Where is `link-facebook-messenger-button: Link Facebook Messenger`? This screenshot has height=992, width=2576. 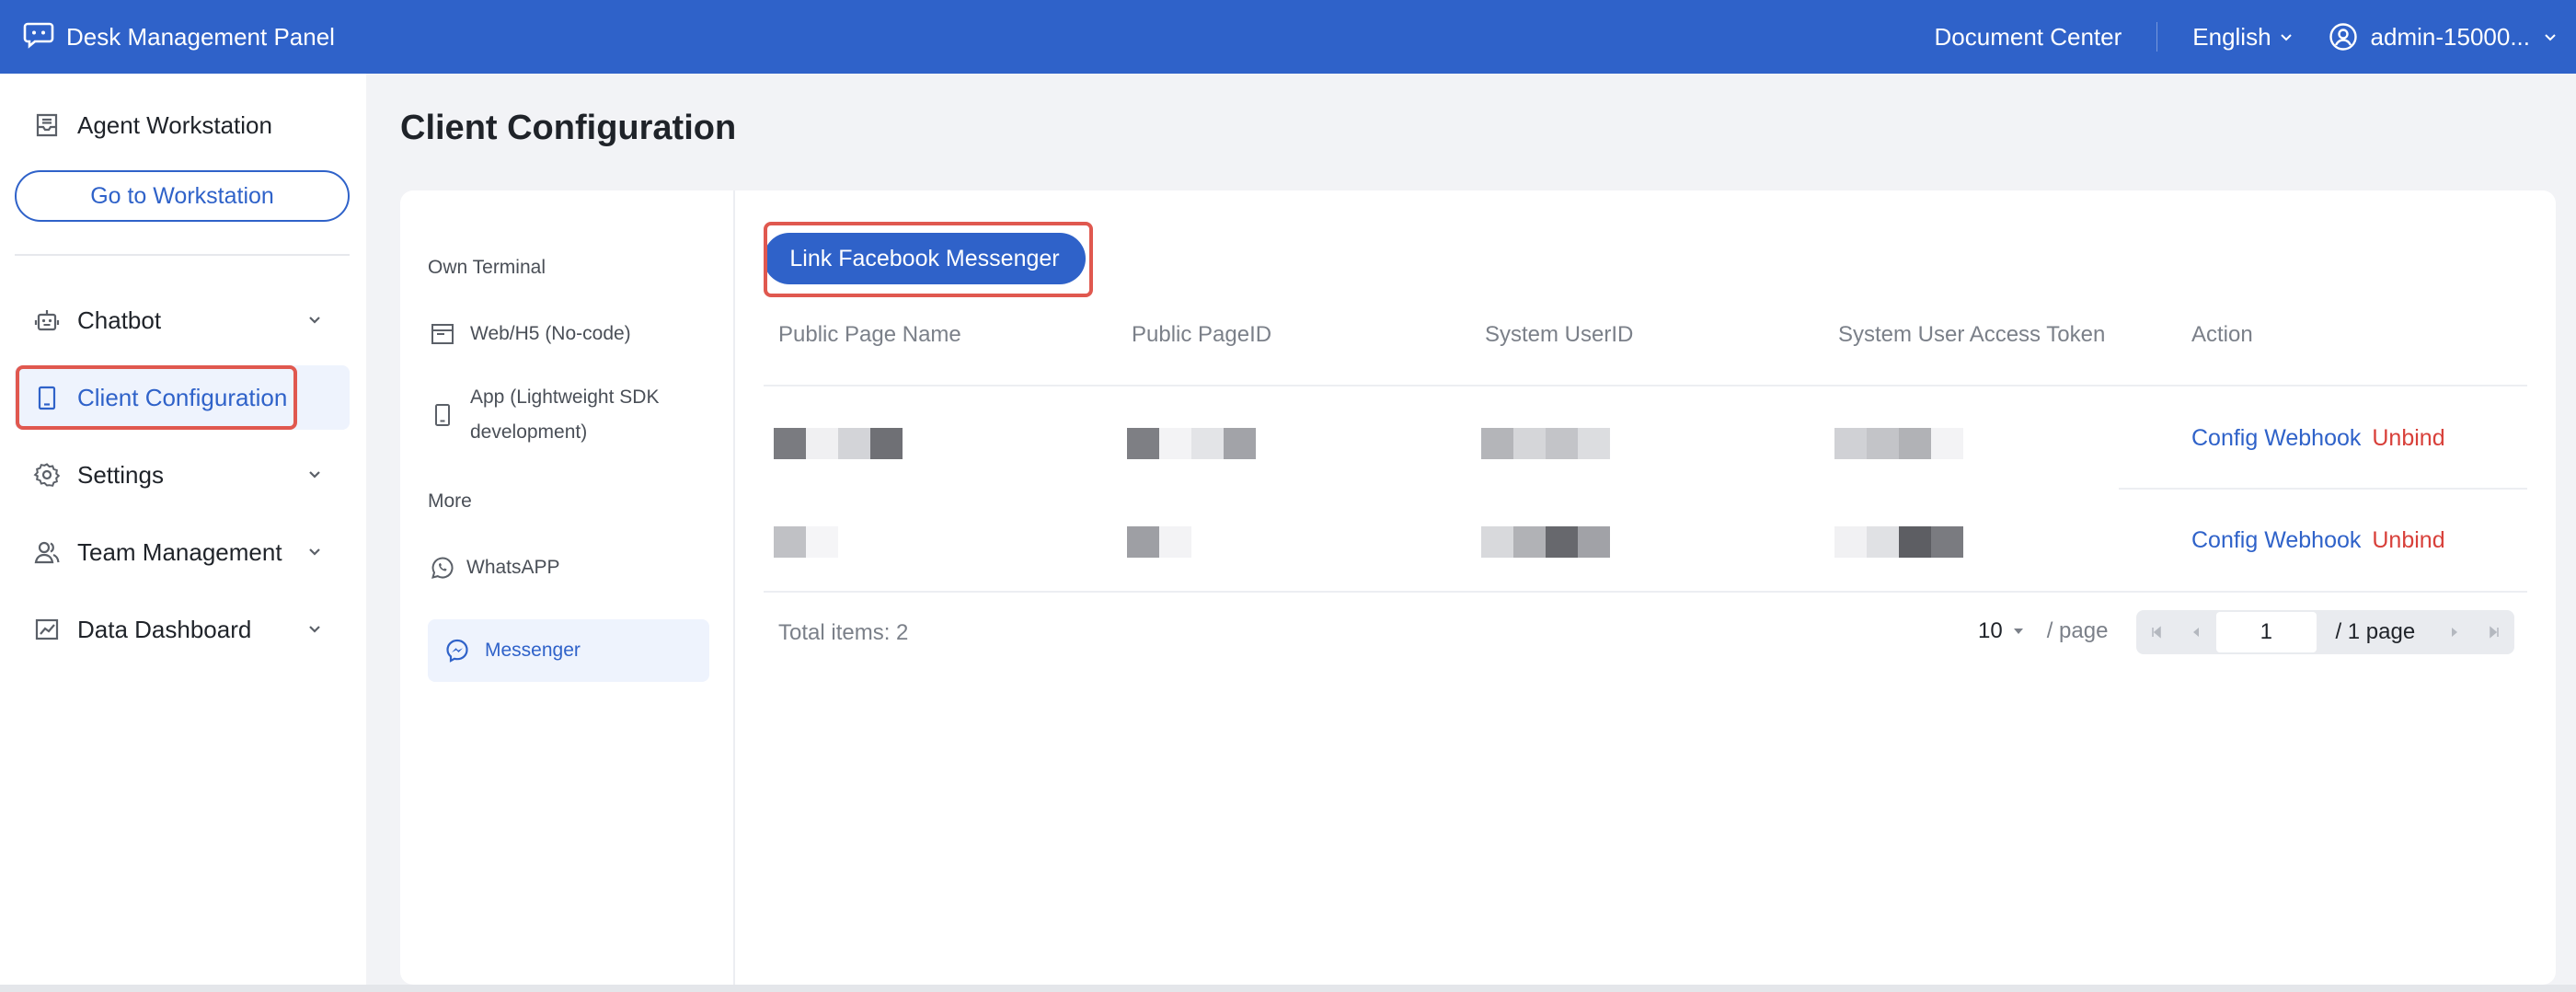 link-facebook-messenger-button: Link Facebook Messenger is located at coordinates (925, 258).